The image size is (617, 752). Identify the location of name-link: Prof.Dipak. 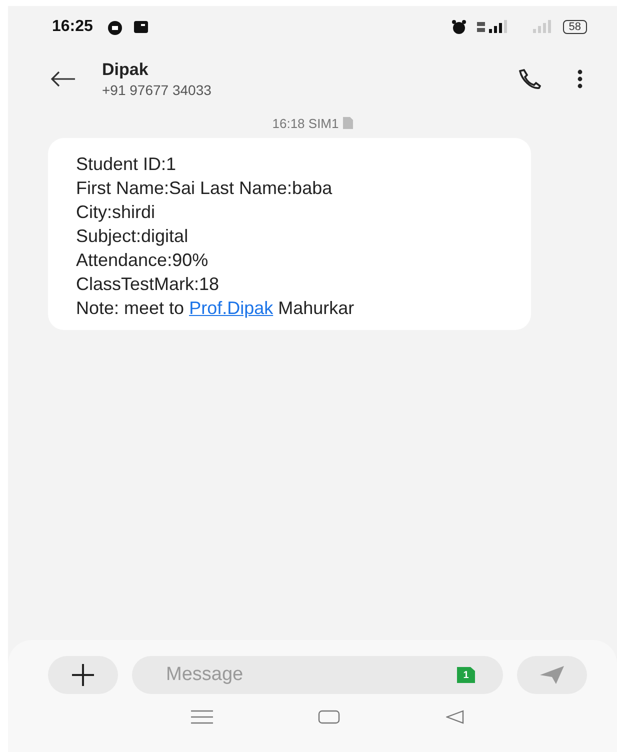
(231, 308).